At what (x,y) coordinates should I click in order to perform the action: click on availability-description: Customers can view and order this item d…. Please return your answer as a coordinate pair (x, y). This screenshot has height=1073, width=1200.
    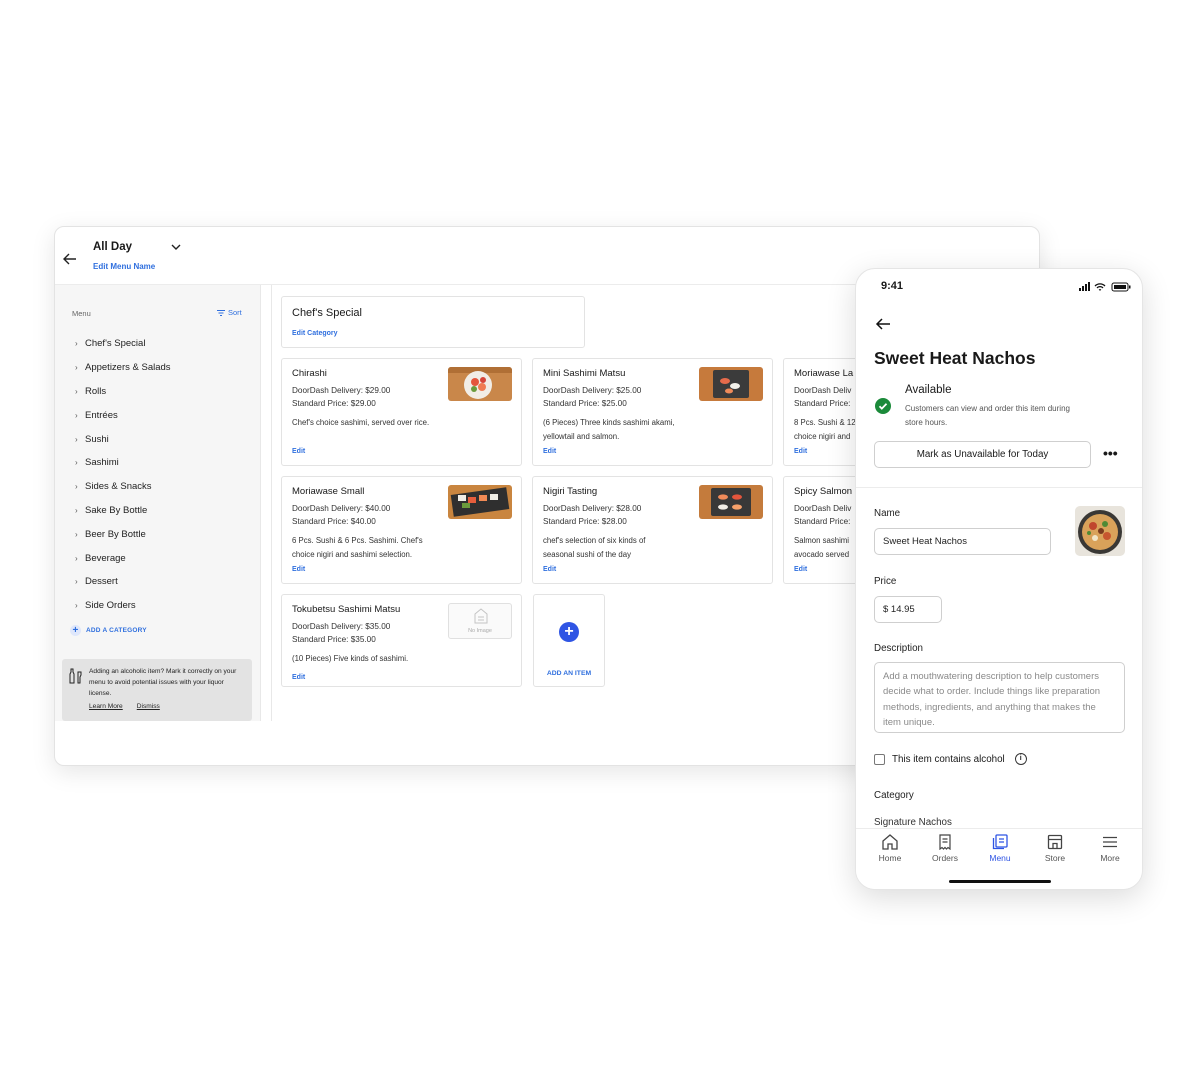
    Looking at the image, I should click on (987, 415).